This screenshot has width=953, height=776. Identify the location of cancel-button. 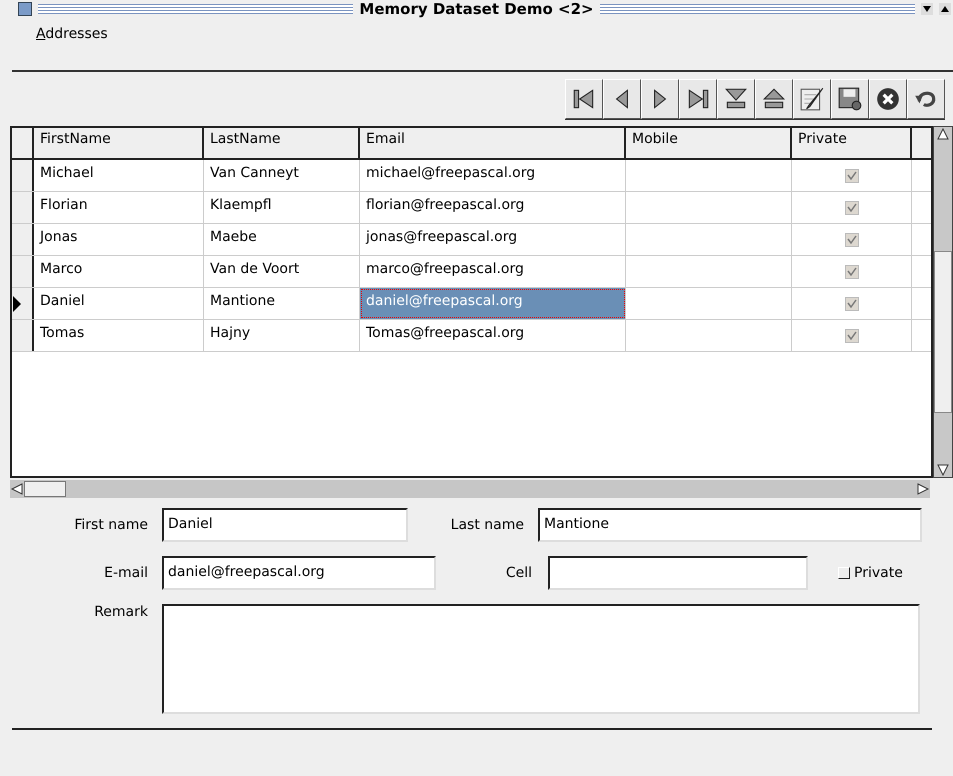
(888, 98).